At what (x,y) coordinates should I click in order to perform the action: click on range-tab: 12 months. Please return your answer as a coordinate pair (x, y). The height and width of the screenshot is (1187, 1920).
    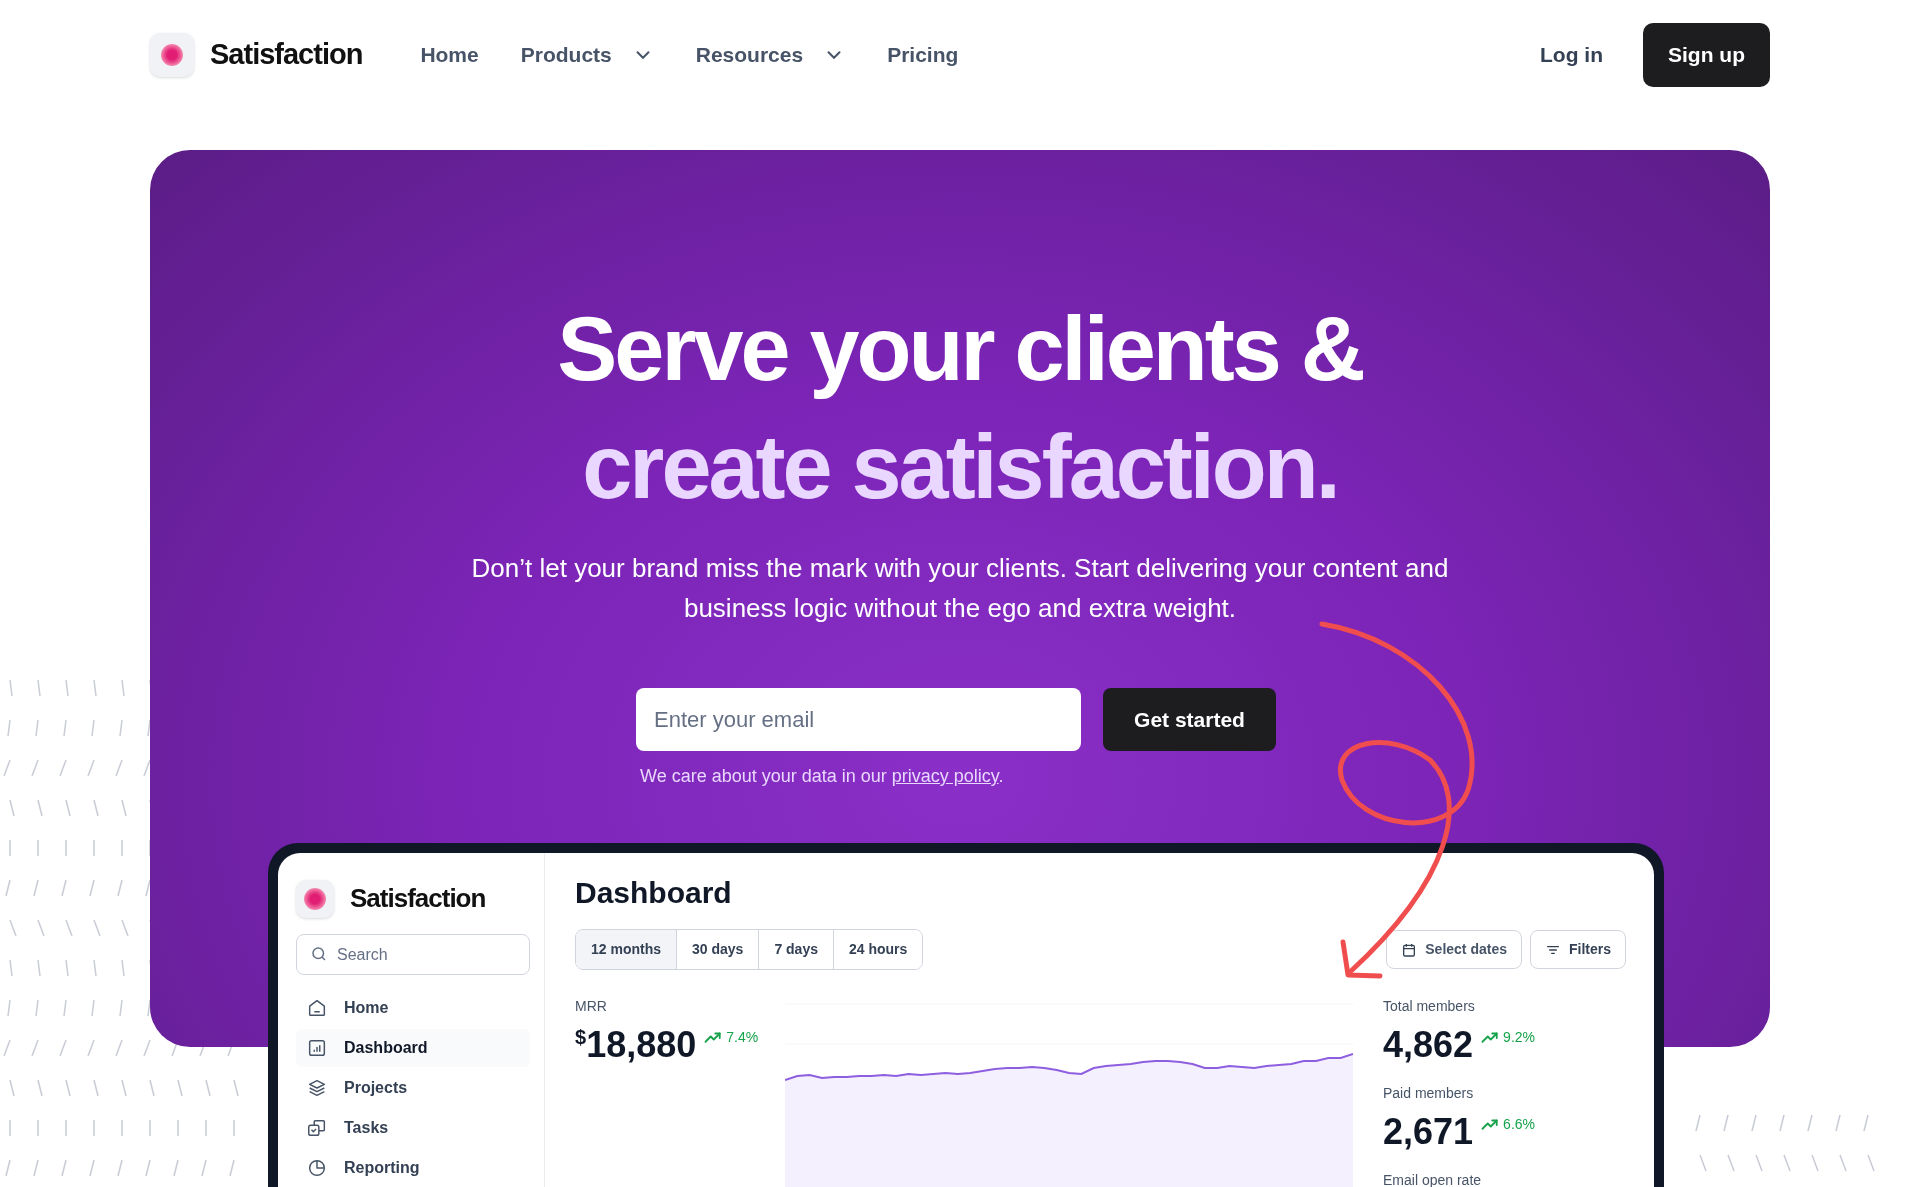
    Looking at the image, I should click on (626, 949).